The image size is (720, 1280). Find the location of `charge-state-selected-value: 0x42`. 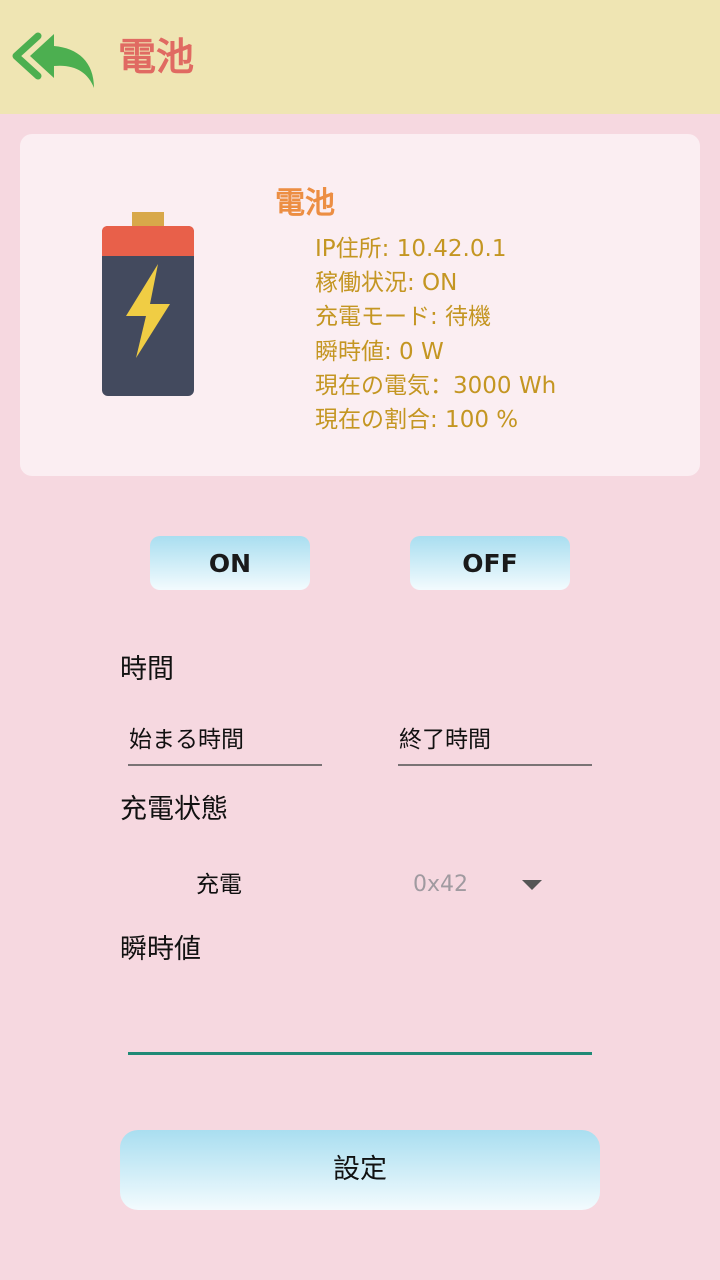

charge-state-selected-value: 0x42 is located at coordinates (441, 884).